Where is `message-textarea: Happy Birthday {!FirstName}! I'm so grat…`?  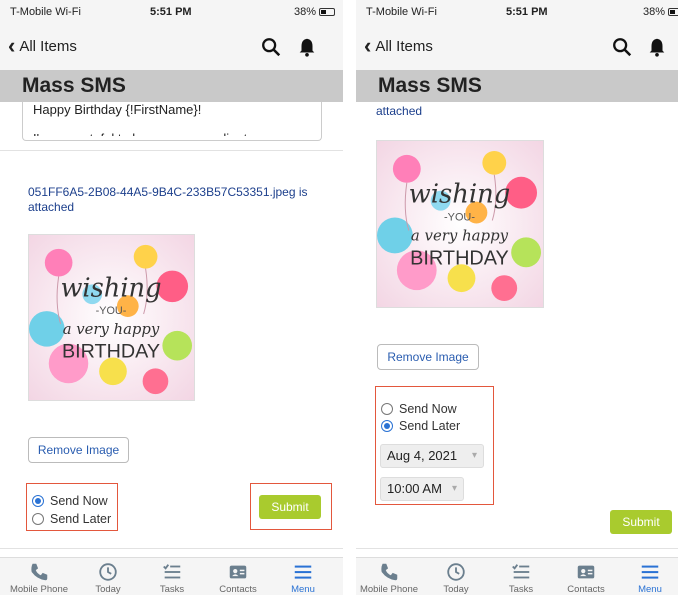 message-textarea: Happy Birthday {!FirstName}! I'm so grat… is located at coordinates (172, 121).